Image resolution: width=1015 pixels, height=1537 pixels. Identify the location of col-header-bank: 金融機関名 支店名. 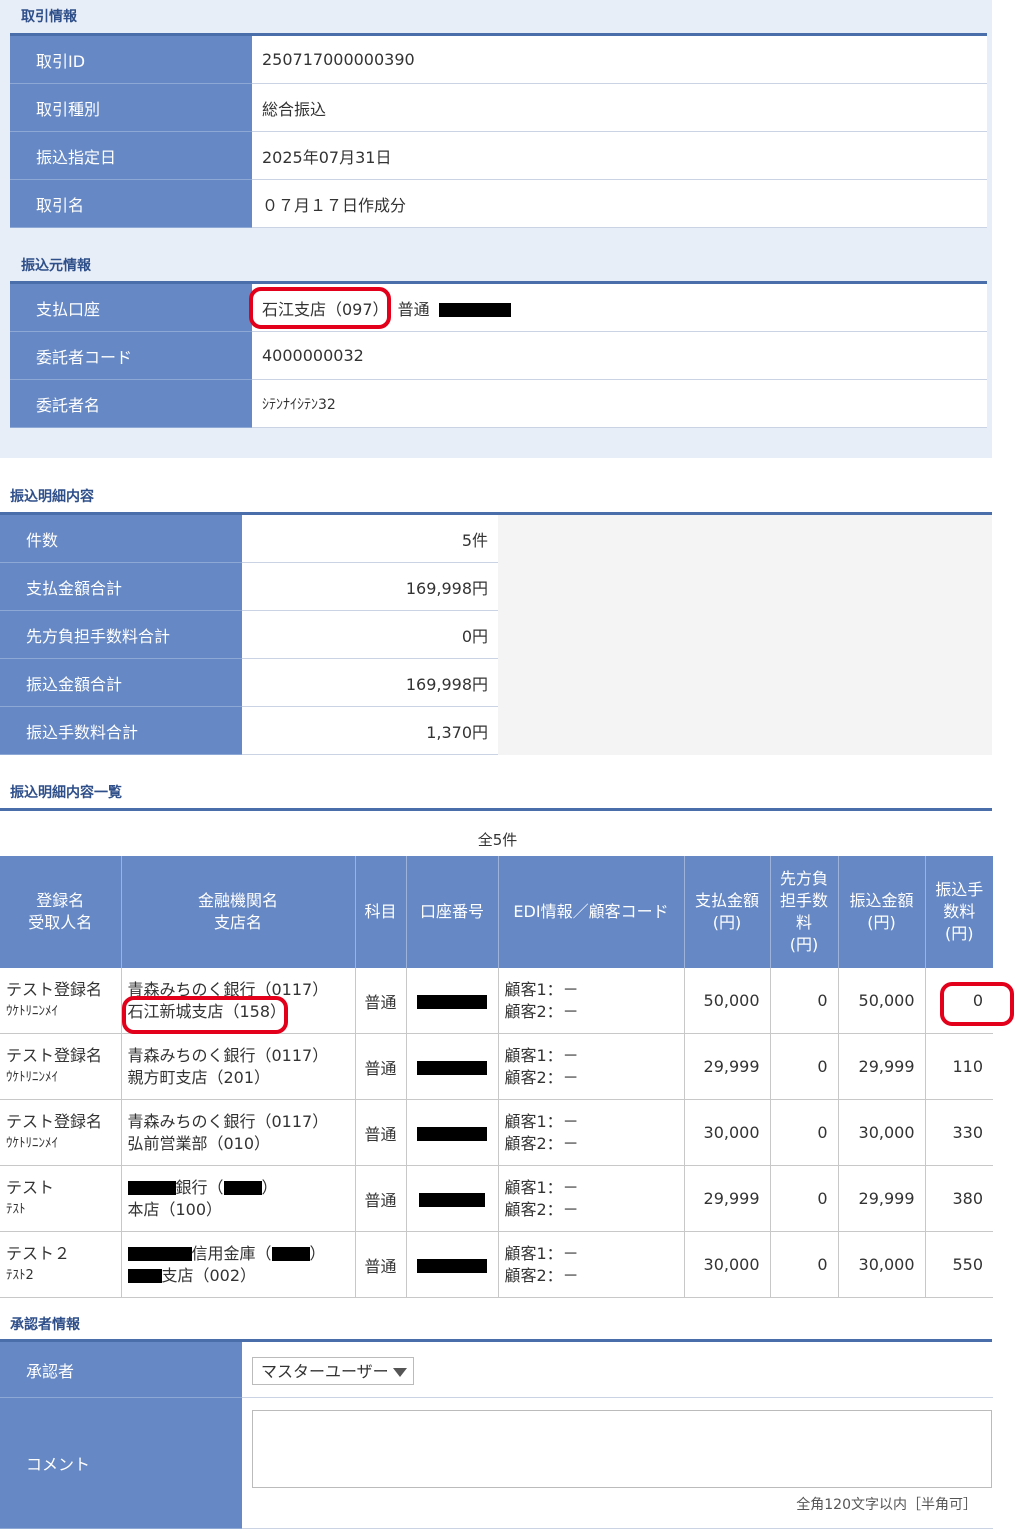
(238, 912).